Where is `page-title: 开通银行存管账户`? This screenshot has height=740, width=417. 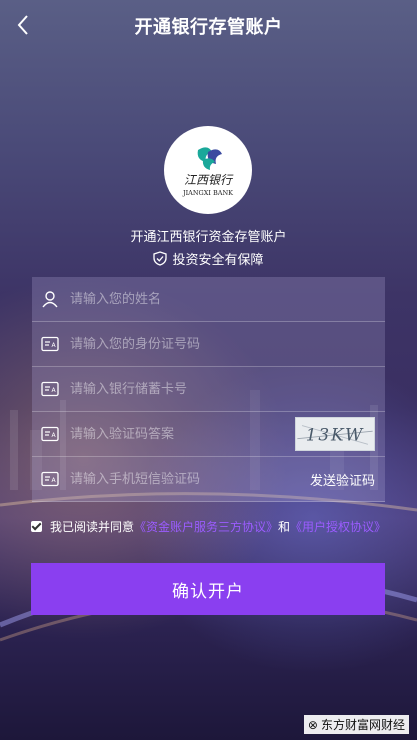 page-title: 开通银行存管账户 is located at coordinates (208, 27).